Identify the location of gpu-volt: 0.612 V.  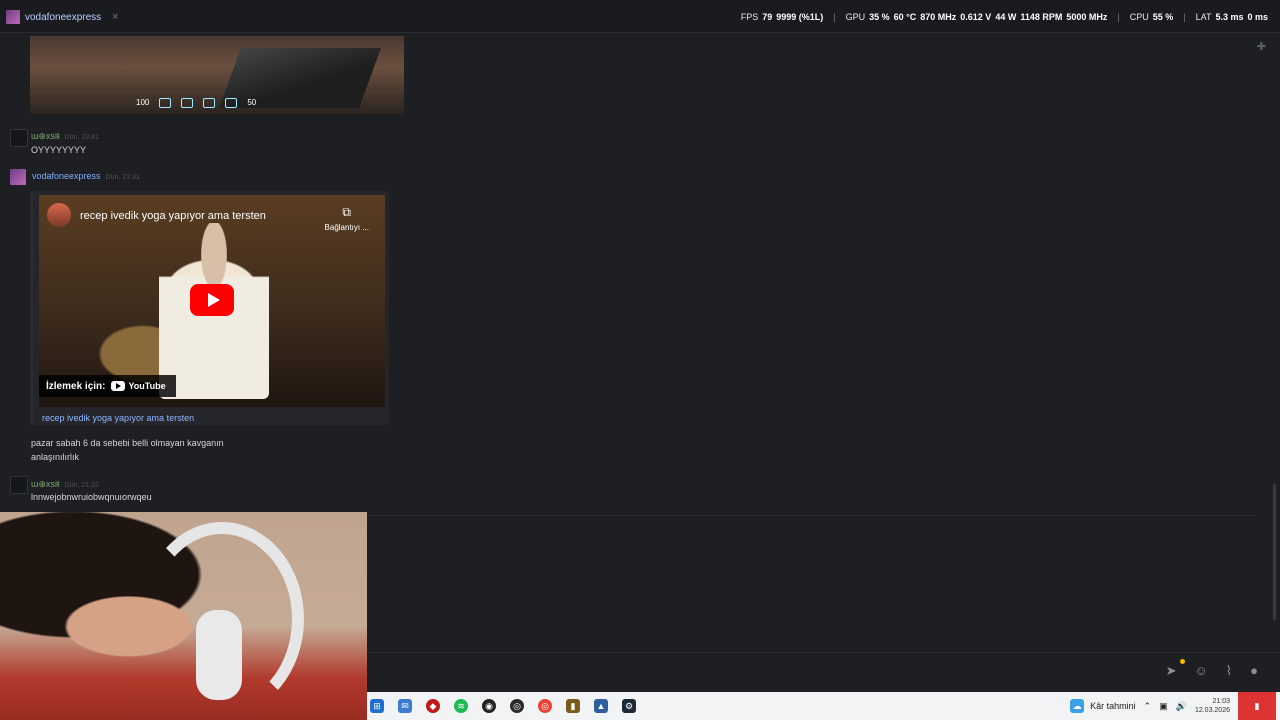
(976, 17).